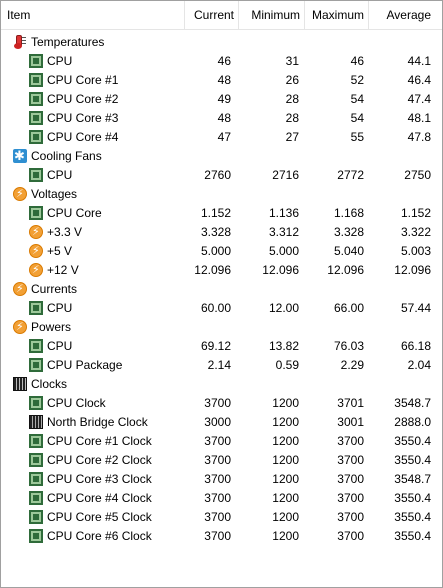 The width and height of the screenshot is (443, 588). What do you see at coordinates (51, 327) in the screenshot?
I see `group-label: Powers` at bounding box center [51, 327].